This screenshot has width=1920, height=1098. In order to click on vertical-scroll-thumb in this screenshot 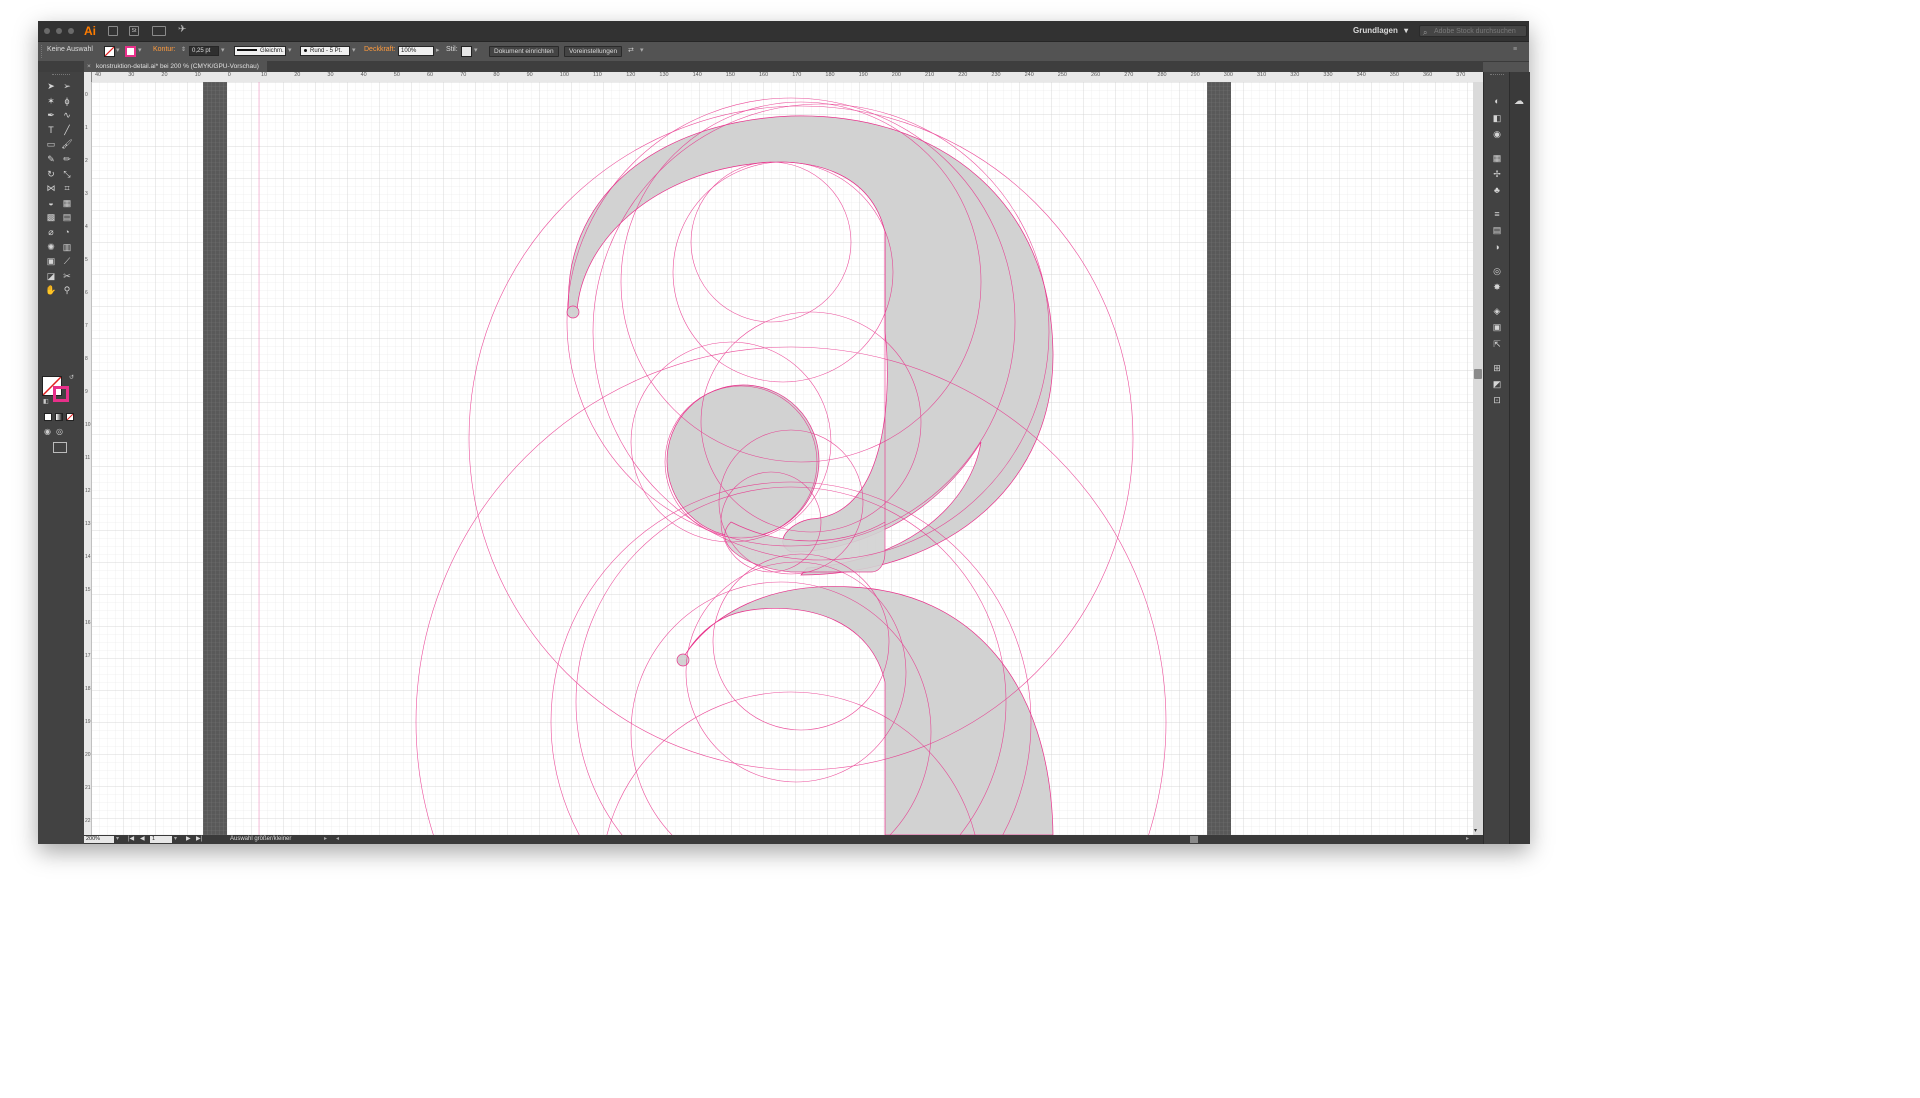, I will do `click(1478, 374)`.